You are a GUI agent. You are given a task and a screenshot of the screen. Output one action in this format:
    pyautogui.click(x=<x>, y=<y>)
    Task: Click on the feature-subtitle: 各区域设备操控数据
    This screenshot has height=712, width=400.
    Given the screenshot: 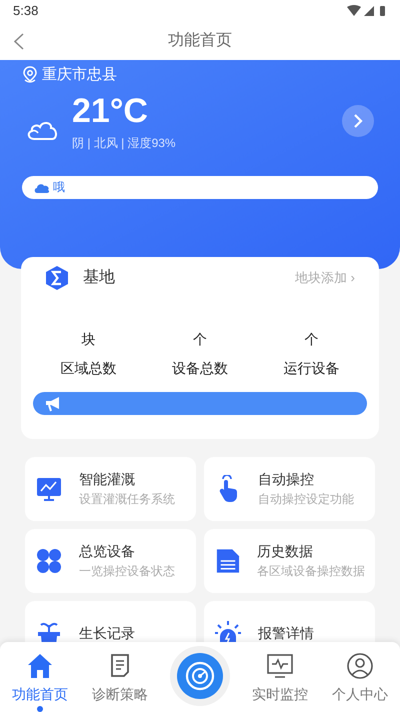 What is the action you would take?
    pyautogui.click(x=311, y=571)
    